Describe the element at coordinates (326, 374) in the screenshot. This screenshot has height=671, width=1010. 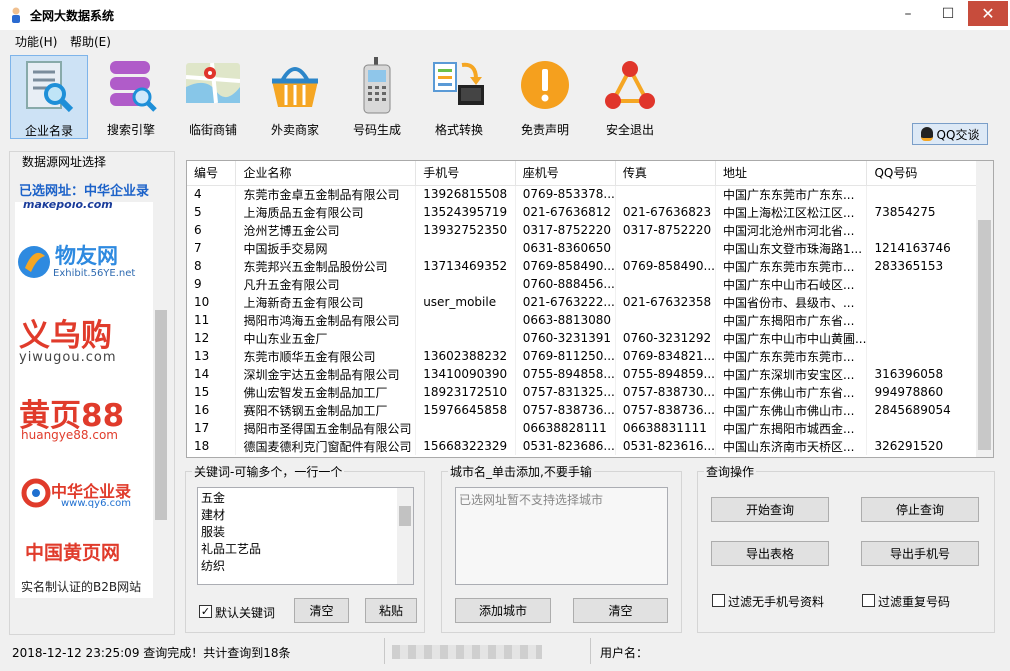
I see `table-cell: 深圳金宇达五金制品有限公司` at that location.